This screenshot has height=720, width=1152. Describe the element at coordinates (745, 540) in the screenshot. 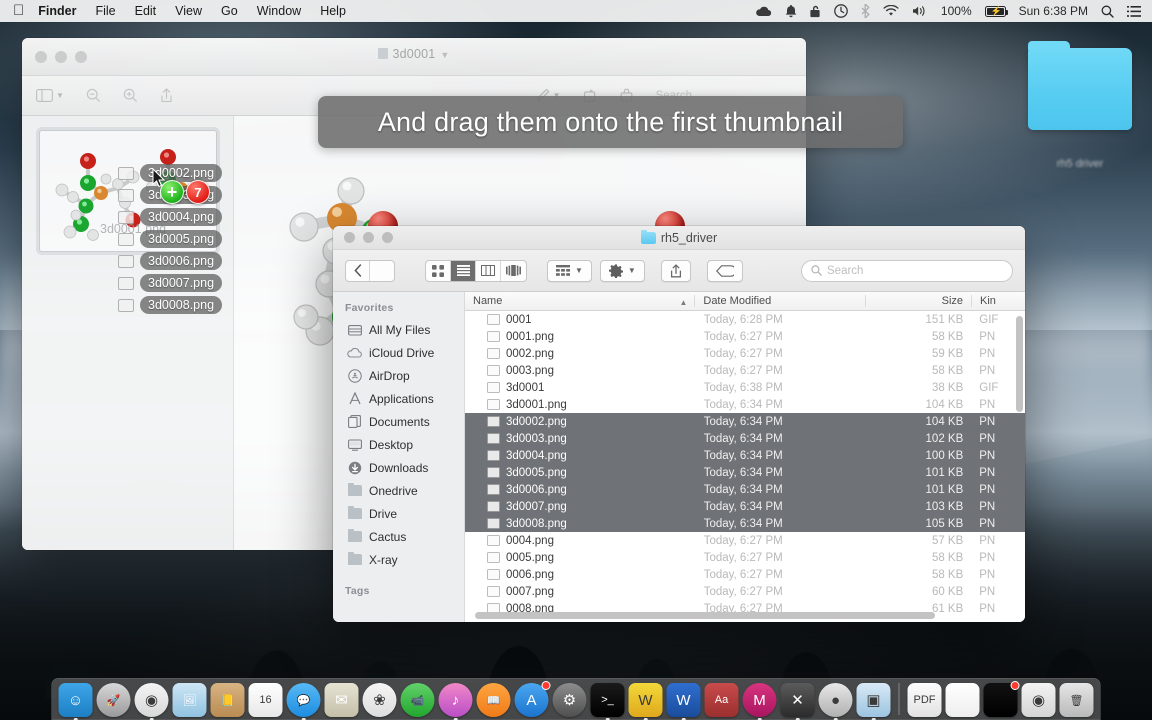

I see `table-row: 0004.png Today, 6:27 PM 57 KB PN` at that location.